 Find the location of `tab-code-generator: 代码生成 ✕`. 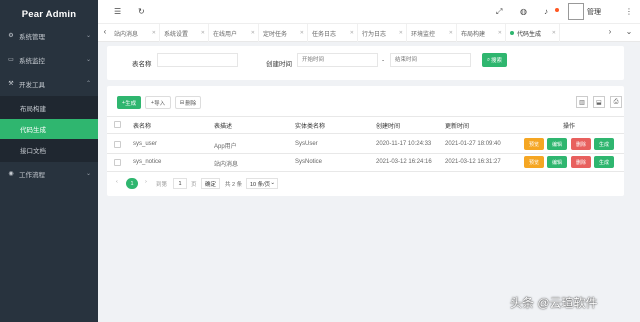

tab-code-generator: 代码生成 ✕ is located at coordinates (533, 33).